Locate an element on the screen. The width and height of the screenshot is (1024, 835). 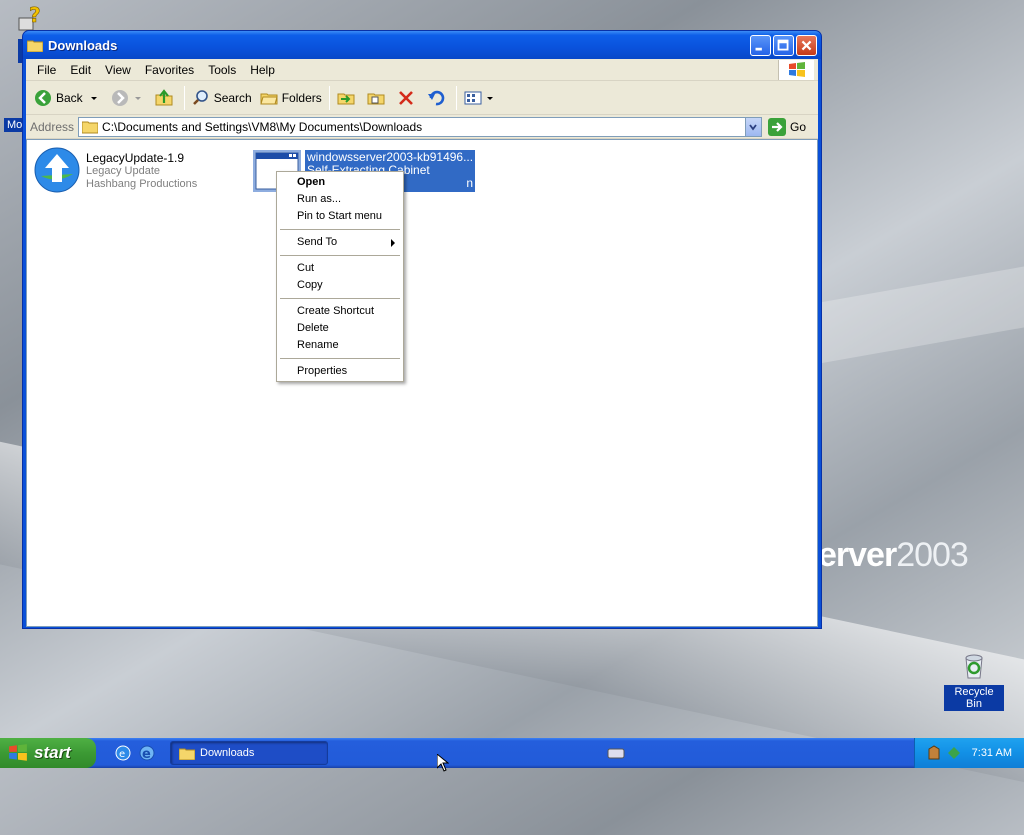
file-name: LegacyUpdate-1.9 is located at coordinates (135, 158).